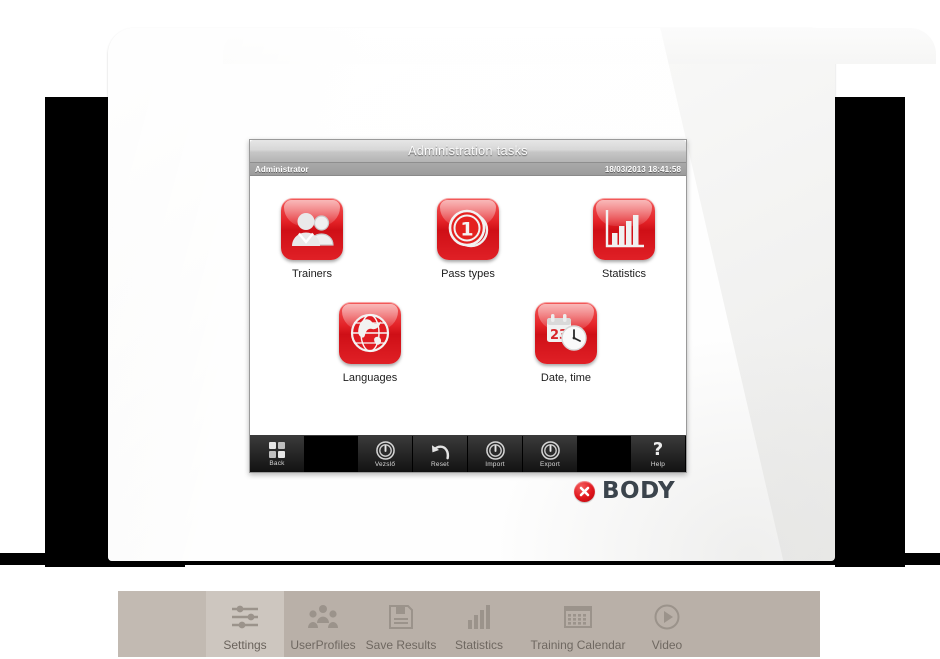 The width and height of the screenshot is (940, 659). I want to click on people-icon, so click(323, 617).